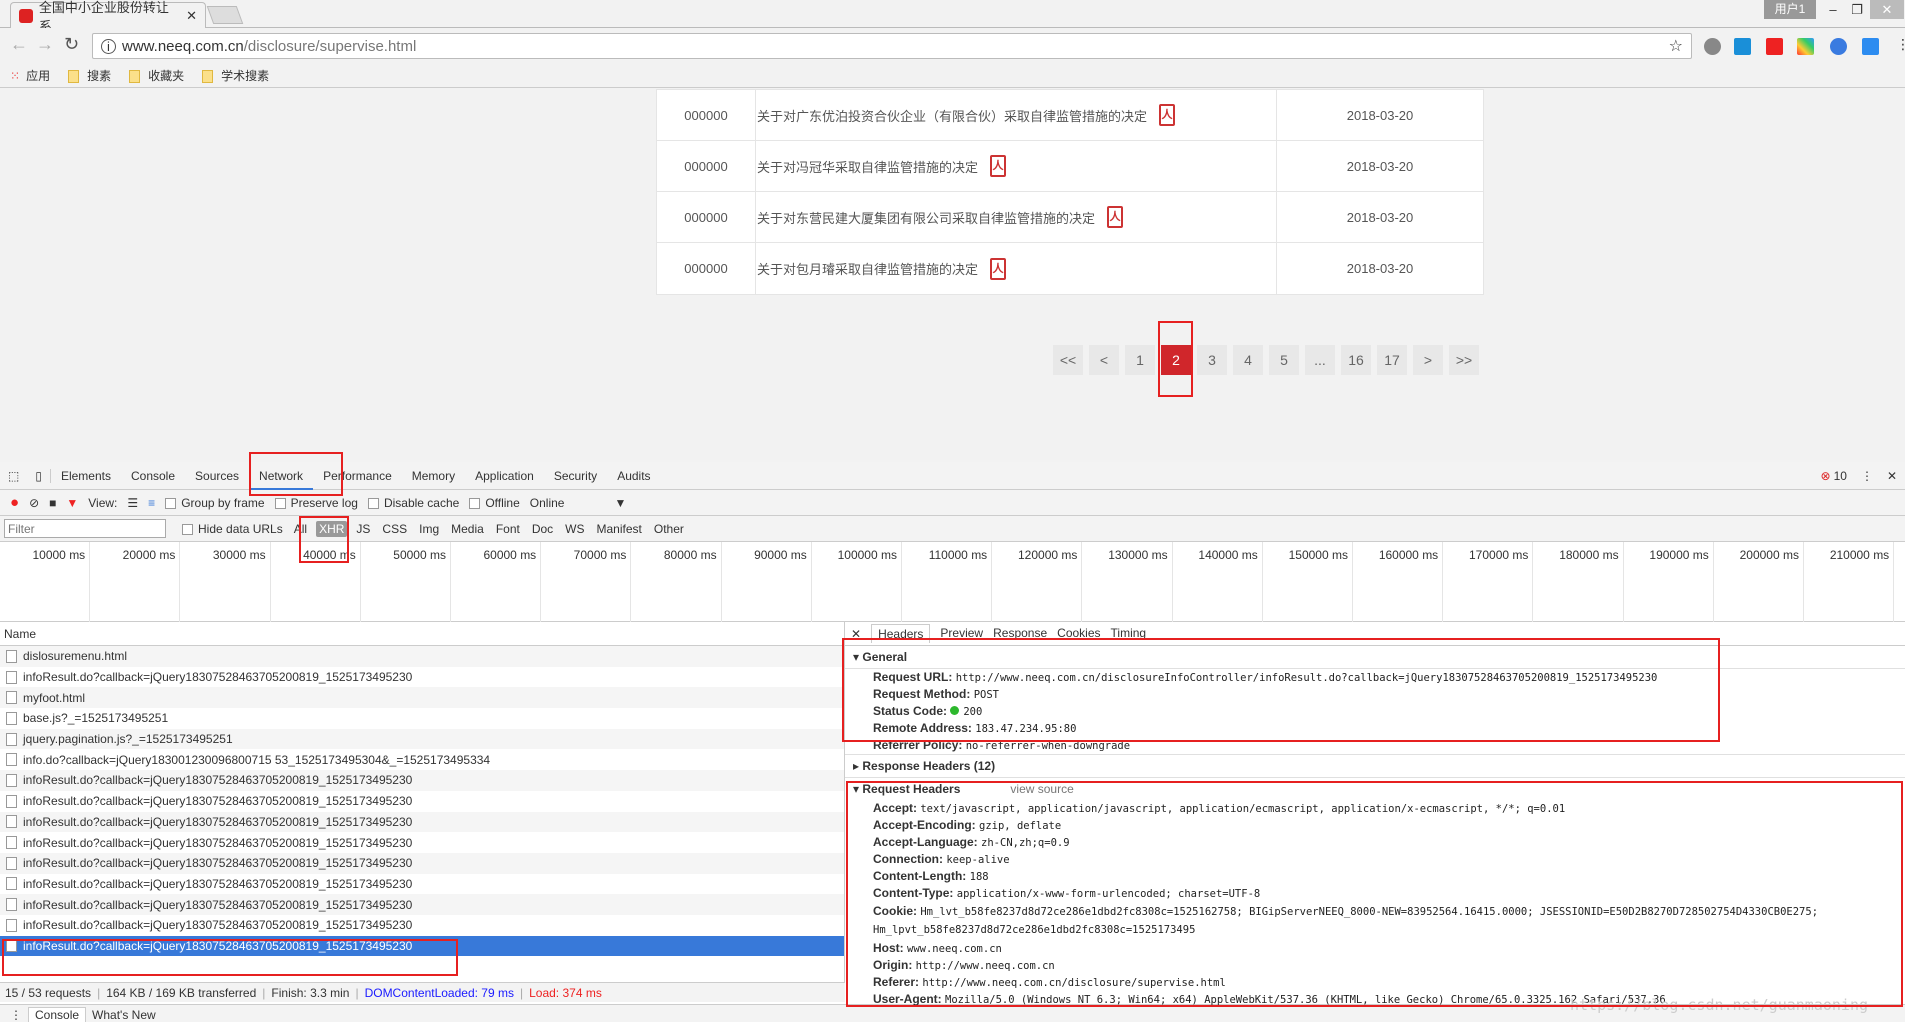  Describe the element at coordinates (89, 75) in the screenshot. I see `bookmark-folder: 搜素` at that location.